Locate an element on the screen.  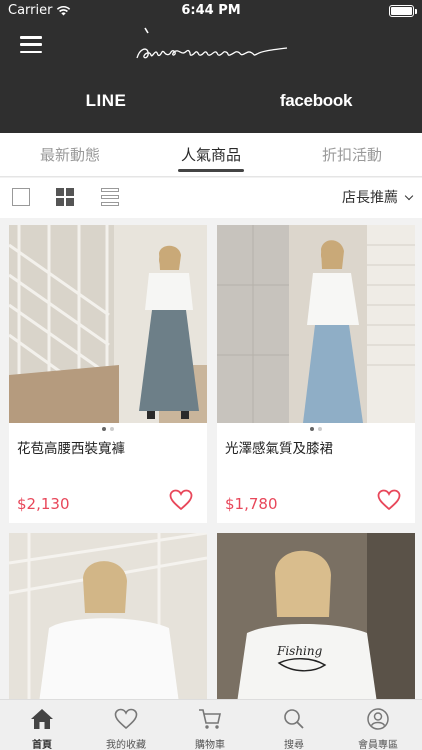
user-icon is located at coordinates (378, 719).